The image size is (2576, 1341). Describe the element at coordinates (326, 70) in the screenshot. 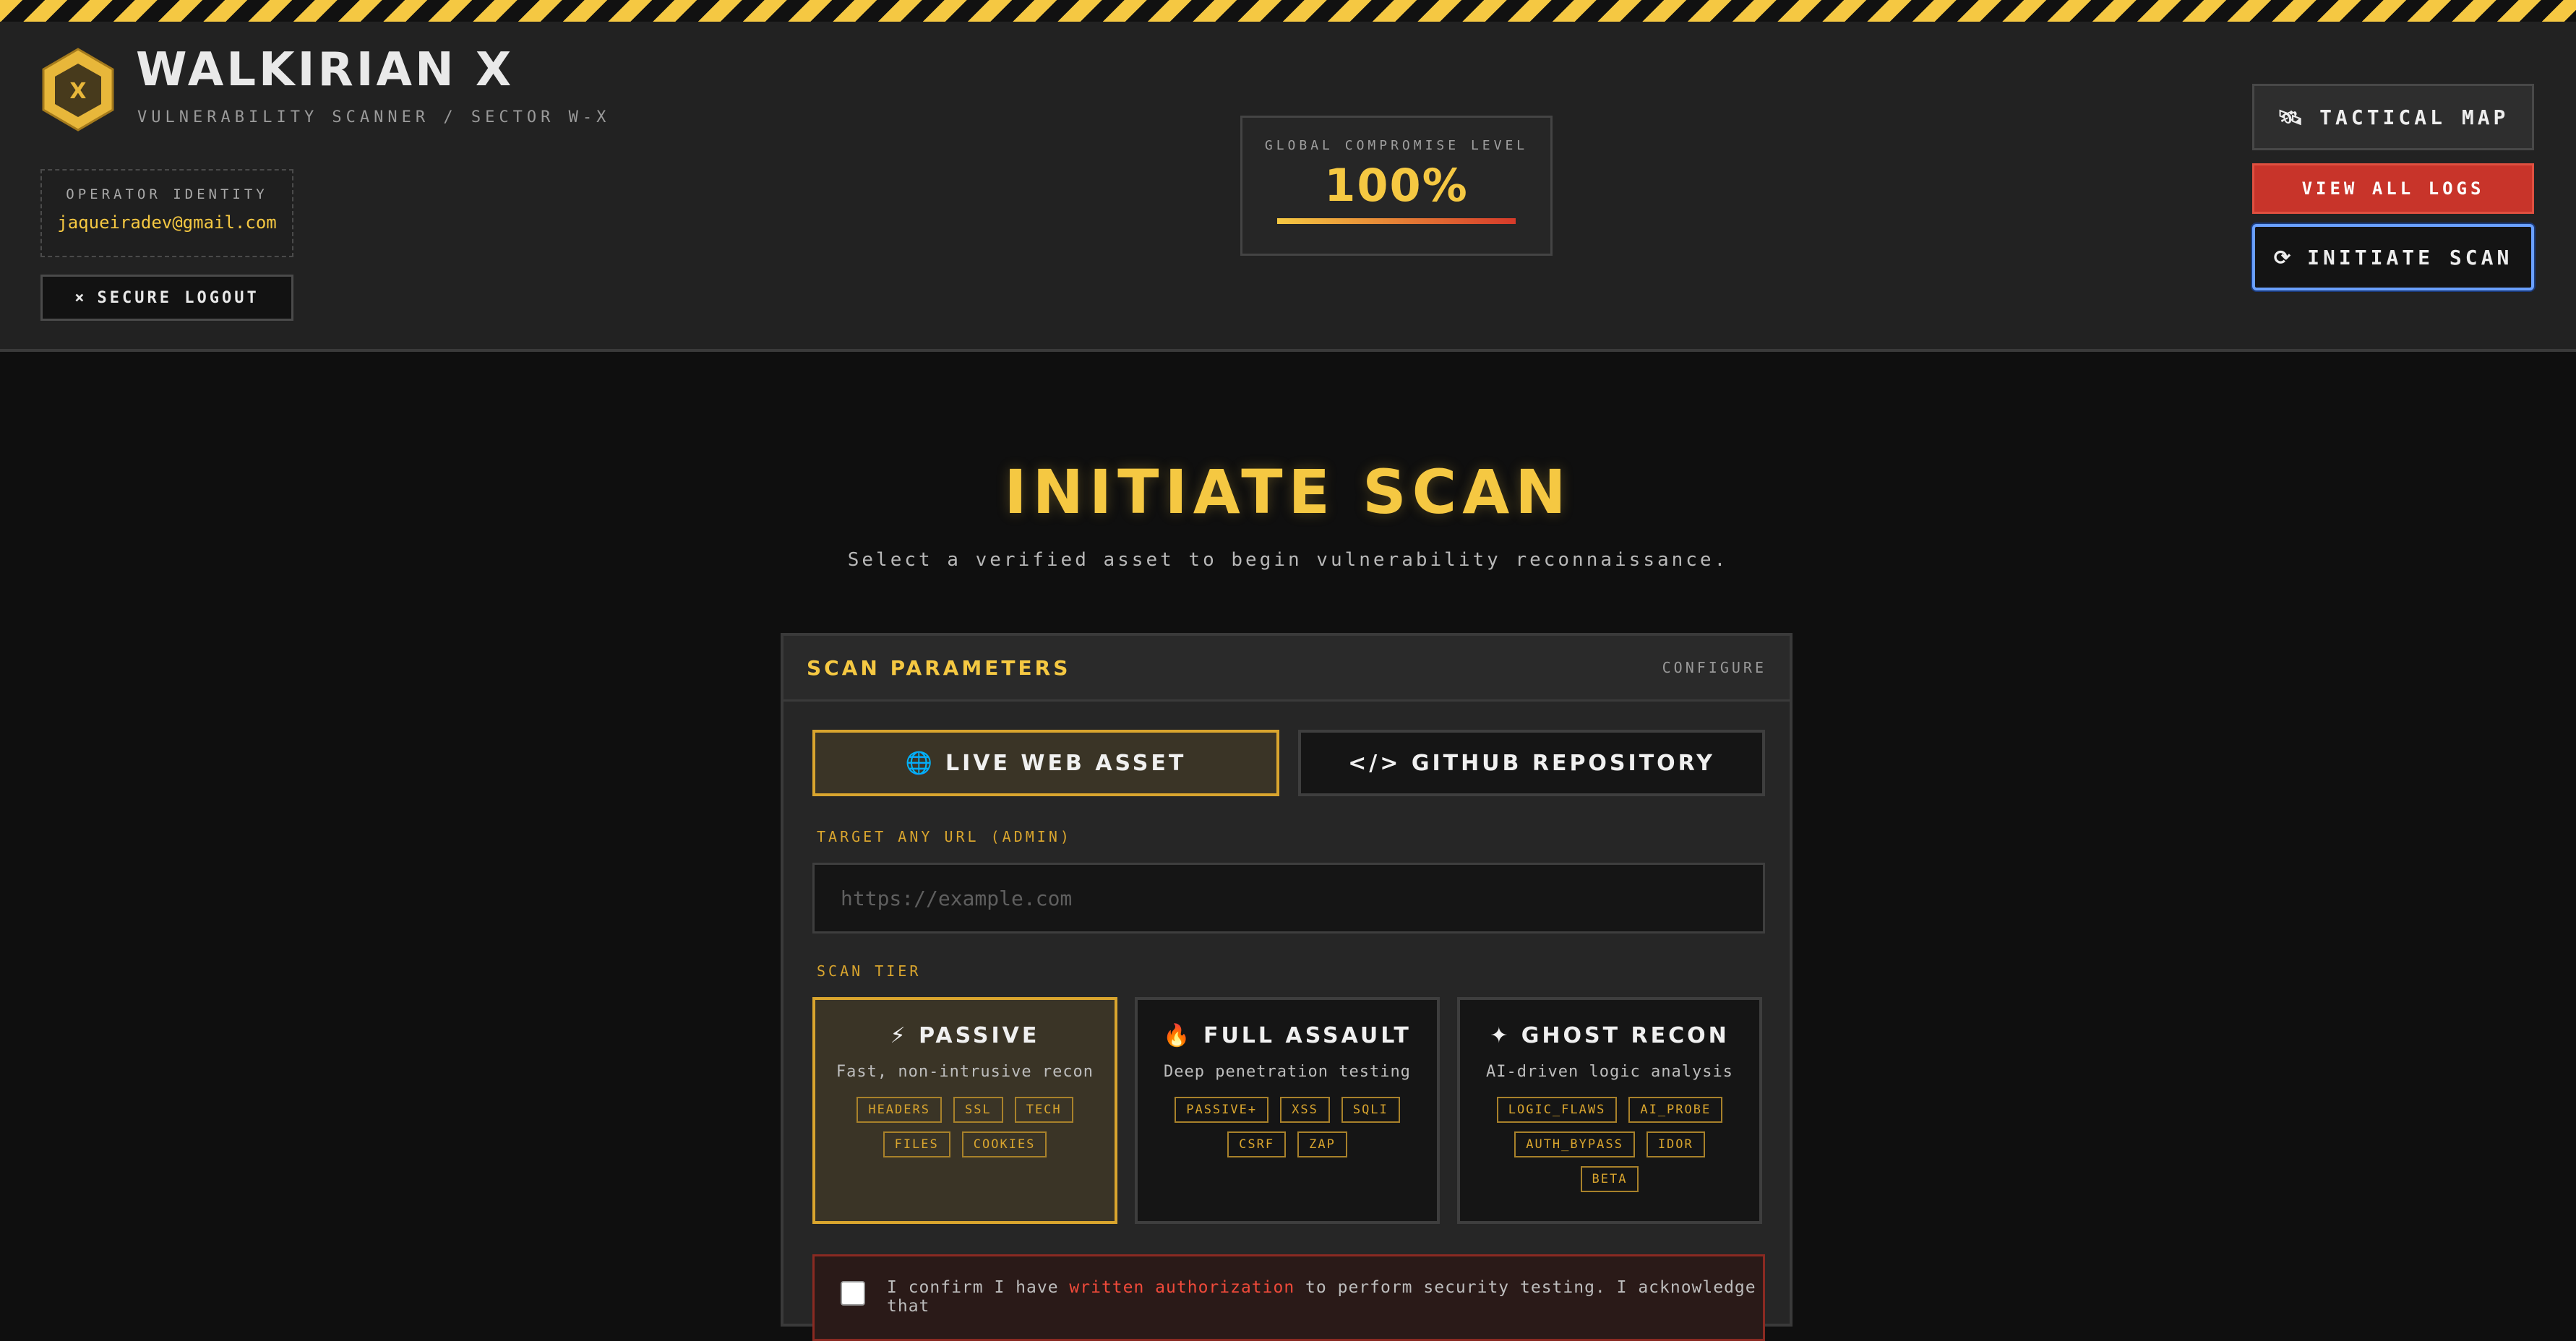

I see `brand-title: WALKIRIAN X` at that location.